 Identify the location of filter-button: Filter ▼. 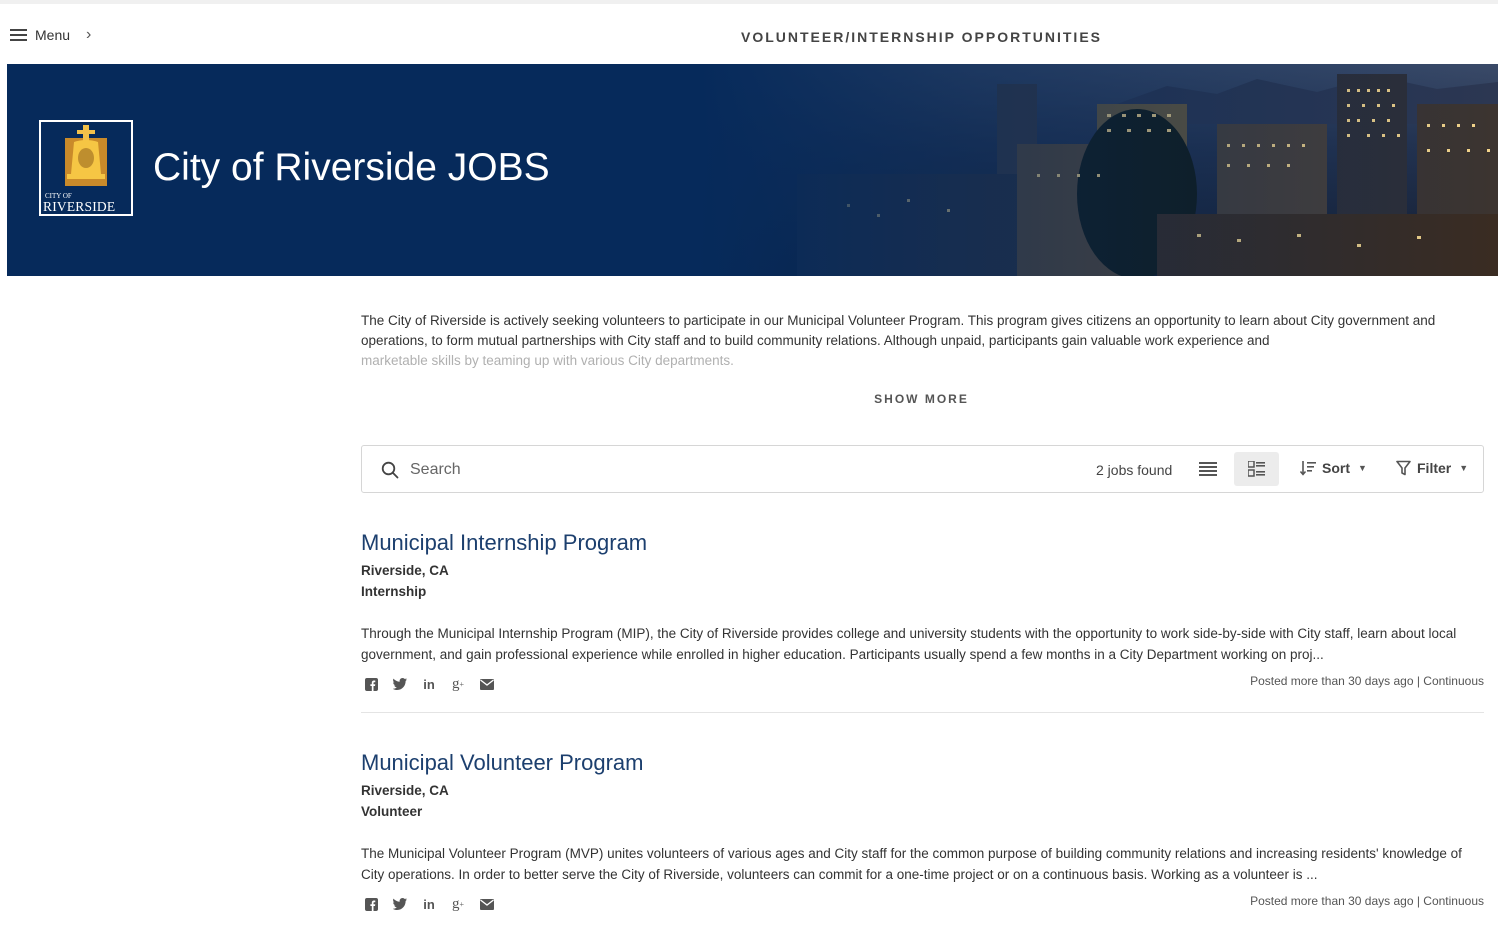
(1432, 468).